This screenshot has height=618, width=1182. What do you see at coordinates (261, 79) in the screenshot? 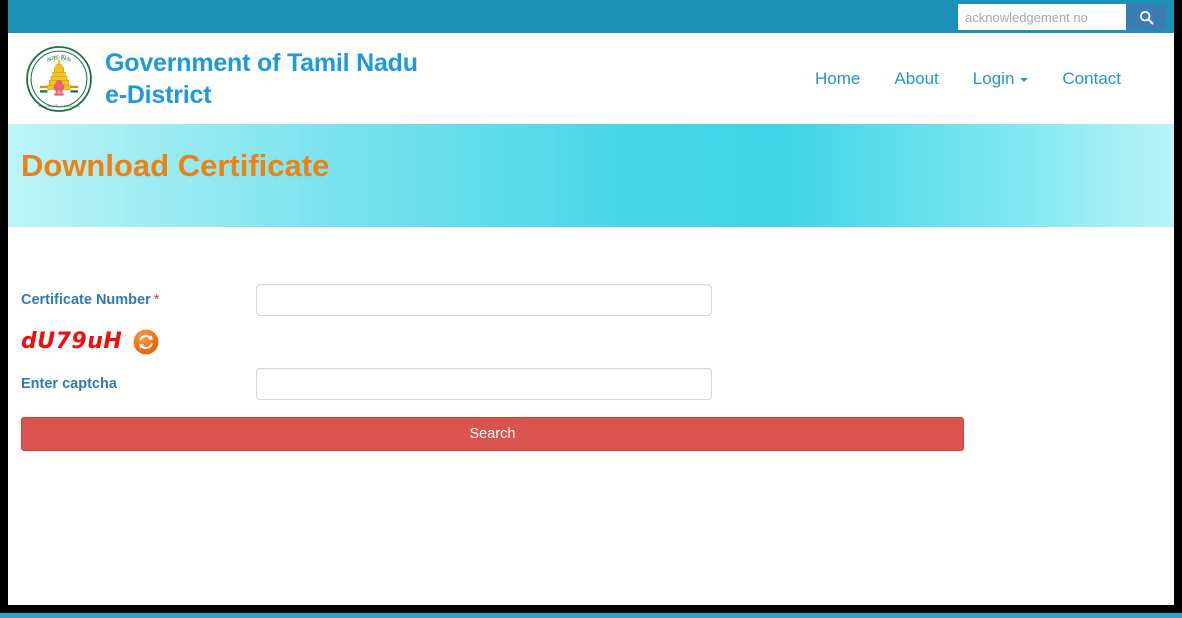
I see `brand-title: Government of Tamil Nadu e-District` at bounding box center [261, 79].